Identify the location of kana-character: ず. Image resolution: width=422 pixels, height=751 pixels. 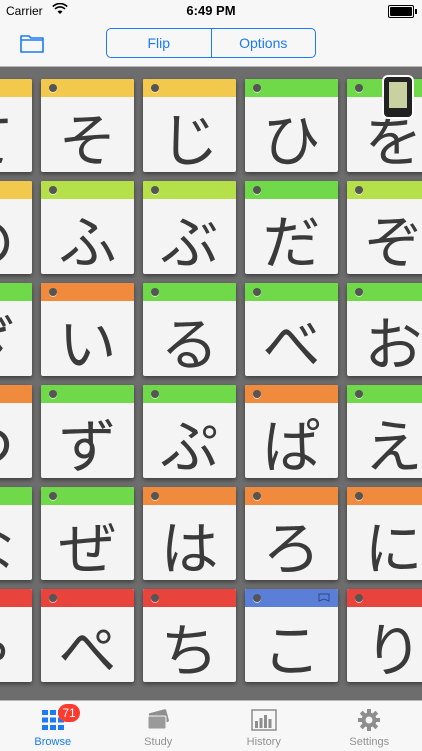
(87, 441).